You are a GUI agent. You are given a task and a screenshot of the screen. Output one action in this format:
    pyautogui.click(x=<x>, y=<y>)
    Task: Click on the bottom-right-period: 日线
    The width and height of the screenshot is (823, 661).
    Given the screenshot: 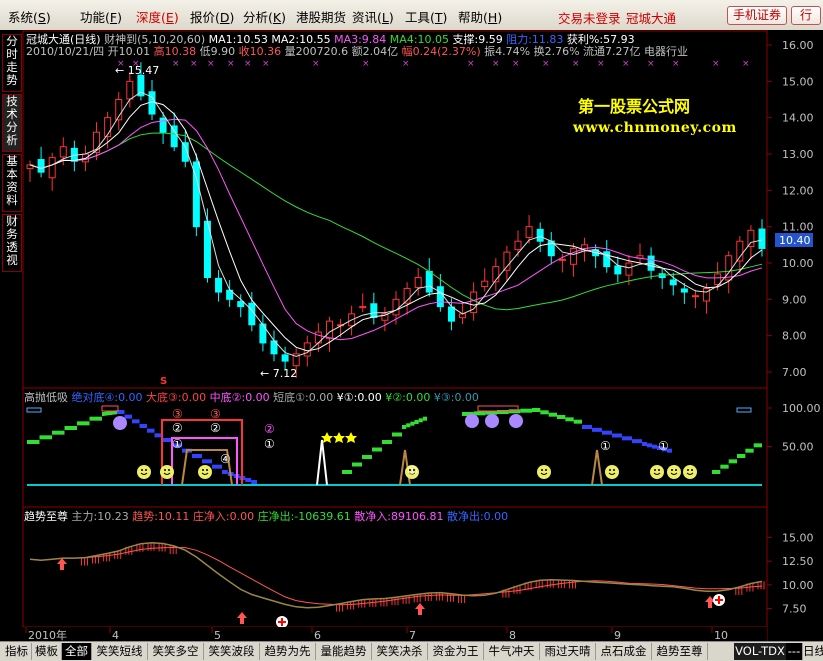 What is the action you would take?
    pyautogui.click(x=813, y=651)
    